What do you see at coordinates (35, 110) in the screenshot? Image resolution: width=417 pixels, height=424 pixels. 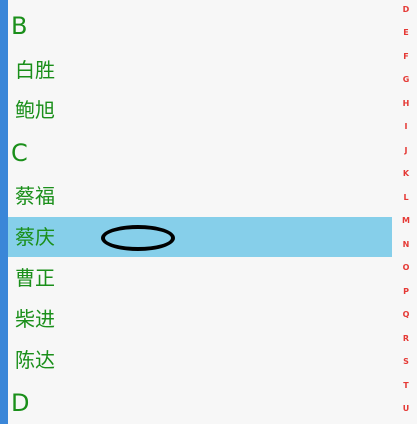 I see `contact-name: 鲍旭` at bounding box center [35, 110].